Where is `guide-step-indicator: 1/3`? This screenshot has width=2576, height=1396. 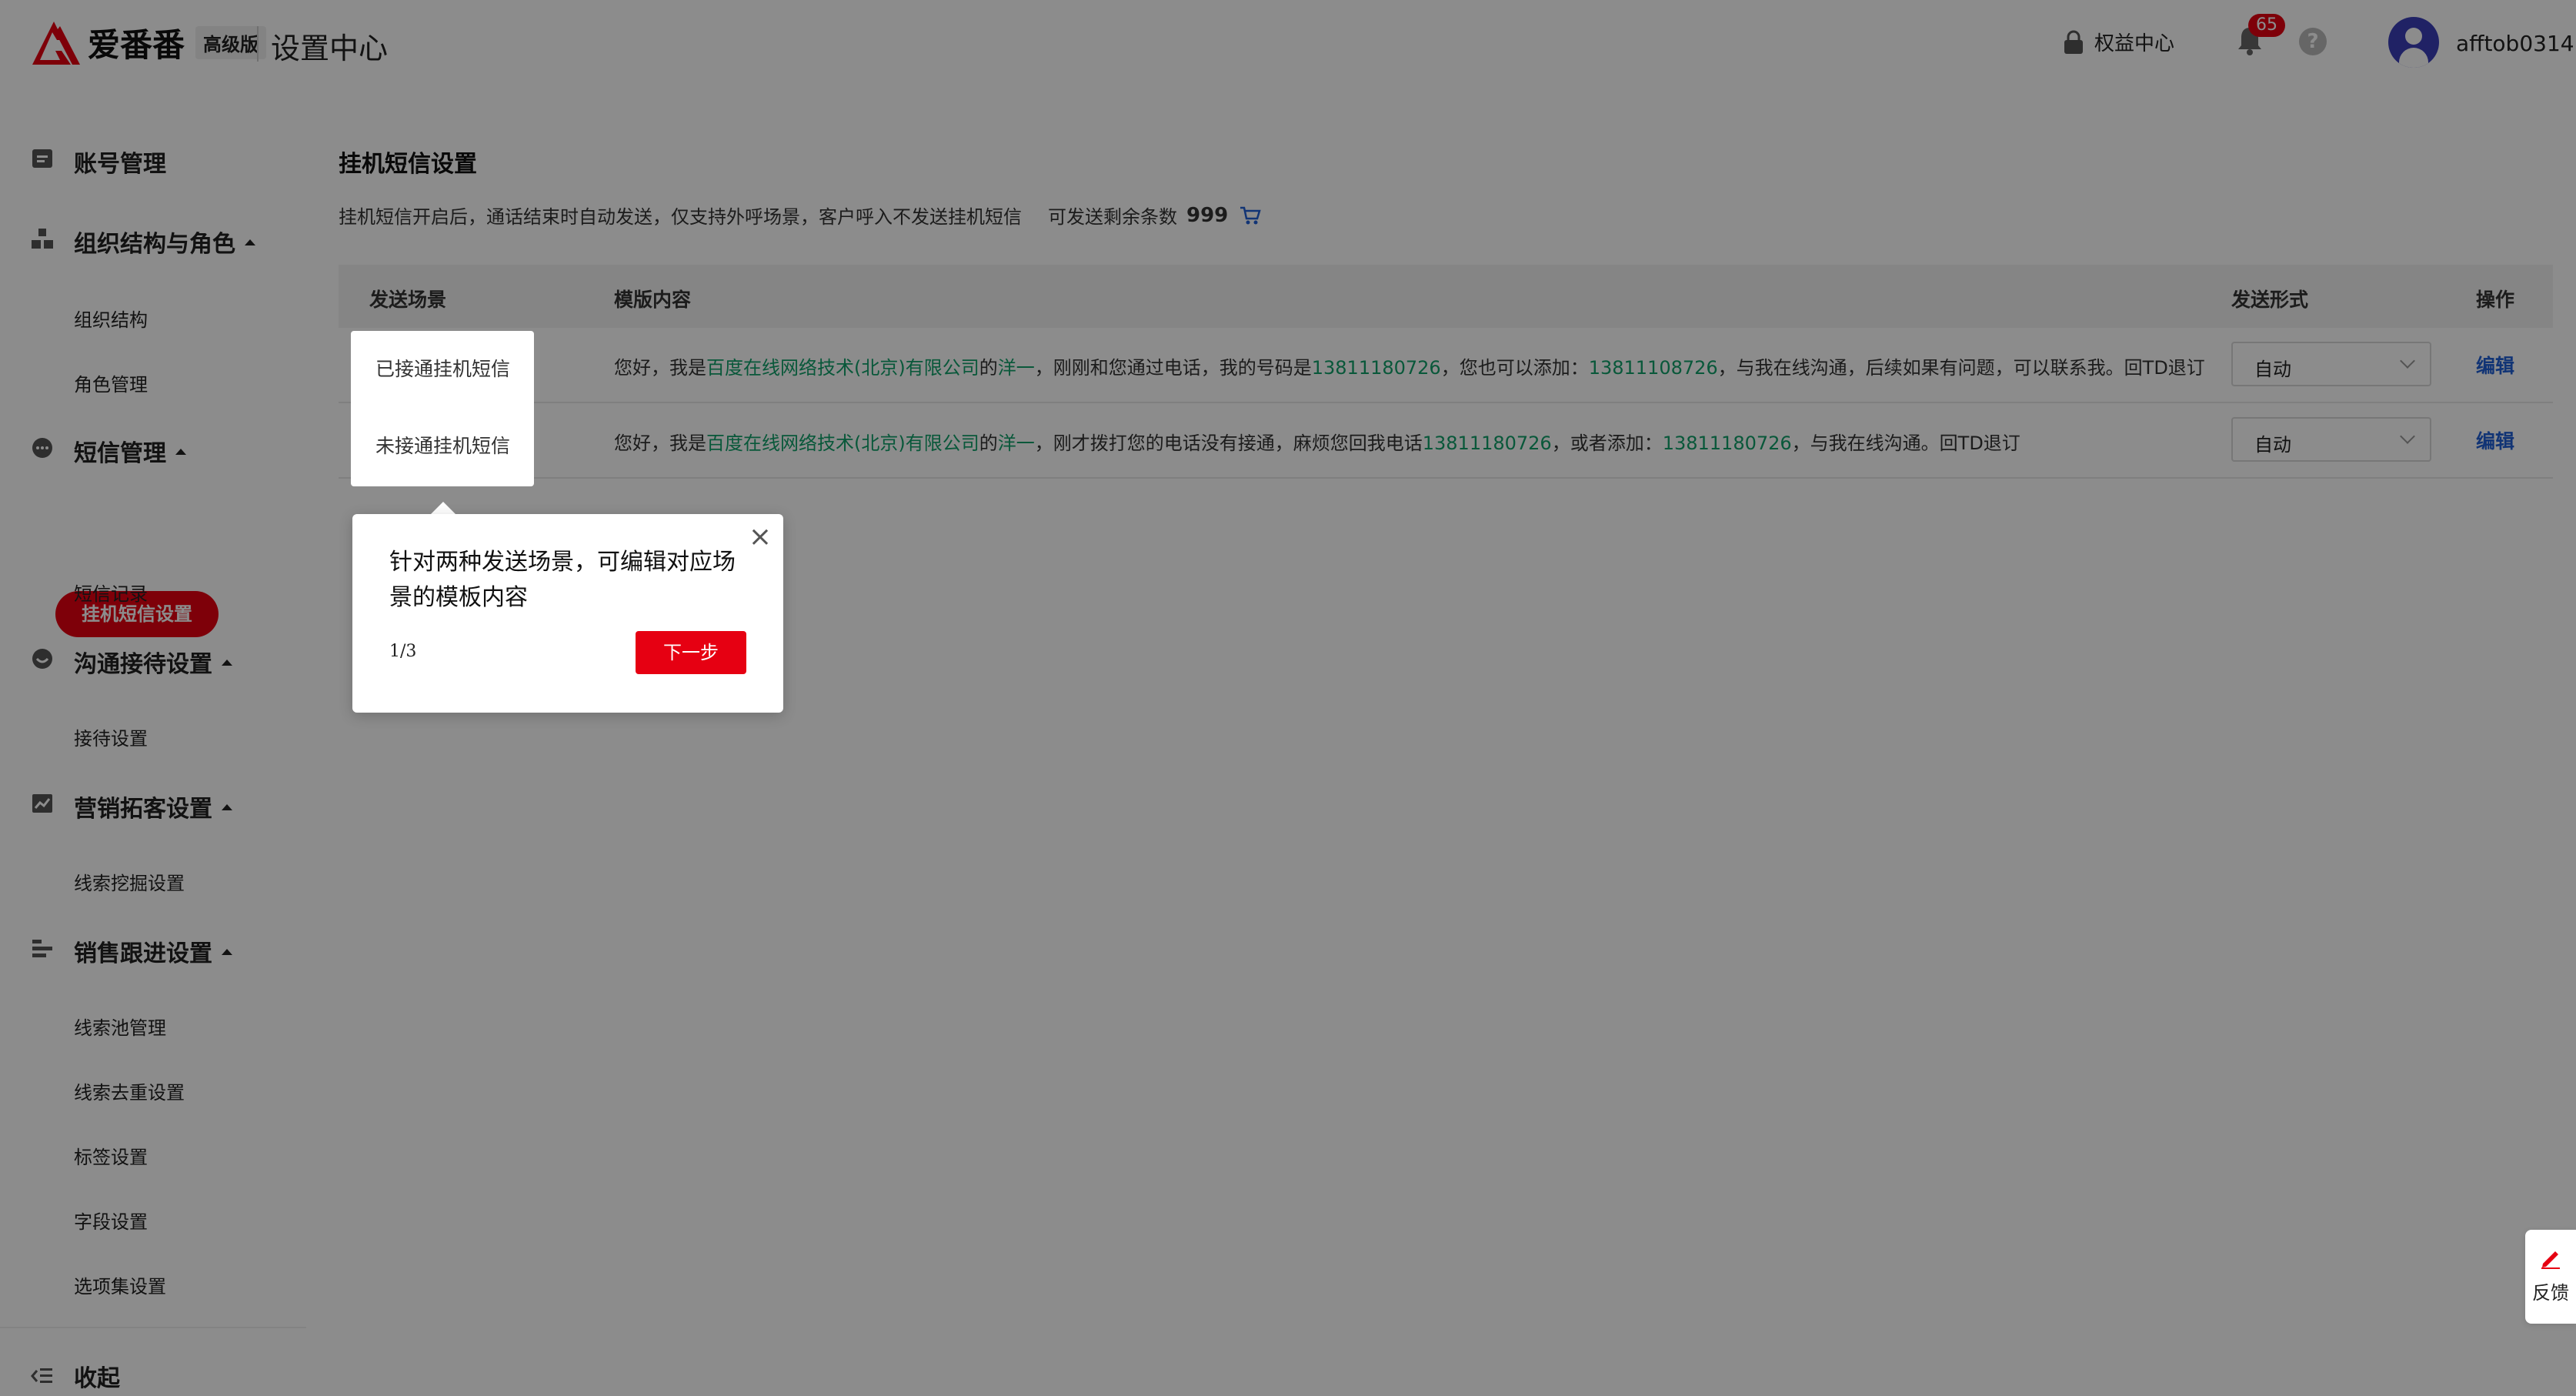
guide-step-indicator: 1/3 is located at coordinates (403, 651).